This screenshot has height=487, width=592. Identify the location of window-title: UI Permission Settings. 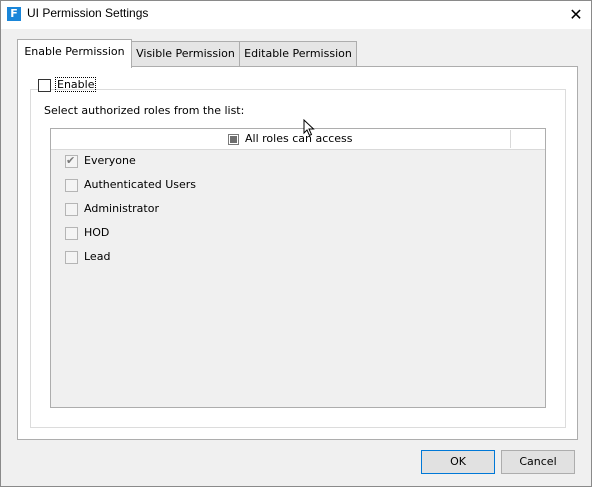
(88, 13).